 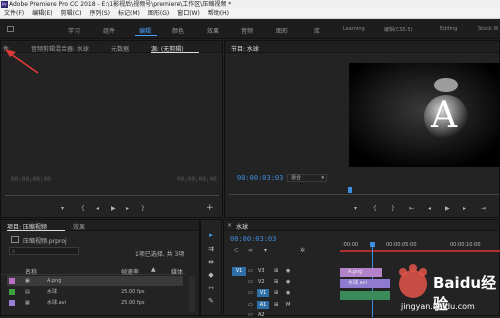 I want to click on red-arrow-annotation-icon, so click(x=22, y=61).